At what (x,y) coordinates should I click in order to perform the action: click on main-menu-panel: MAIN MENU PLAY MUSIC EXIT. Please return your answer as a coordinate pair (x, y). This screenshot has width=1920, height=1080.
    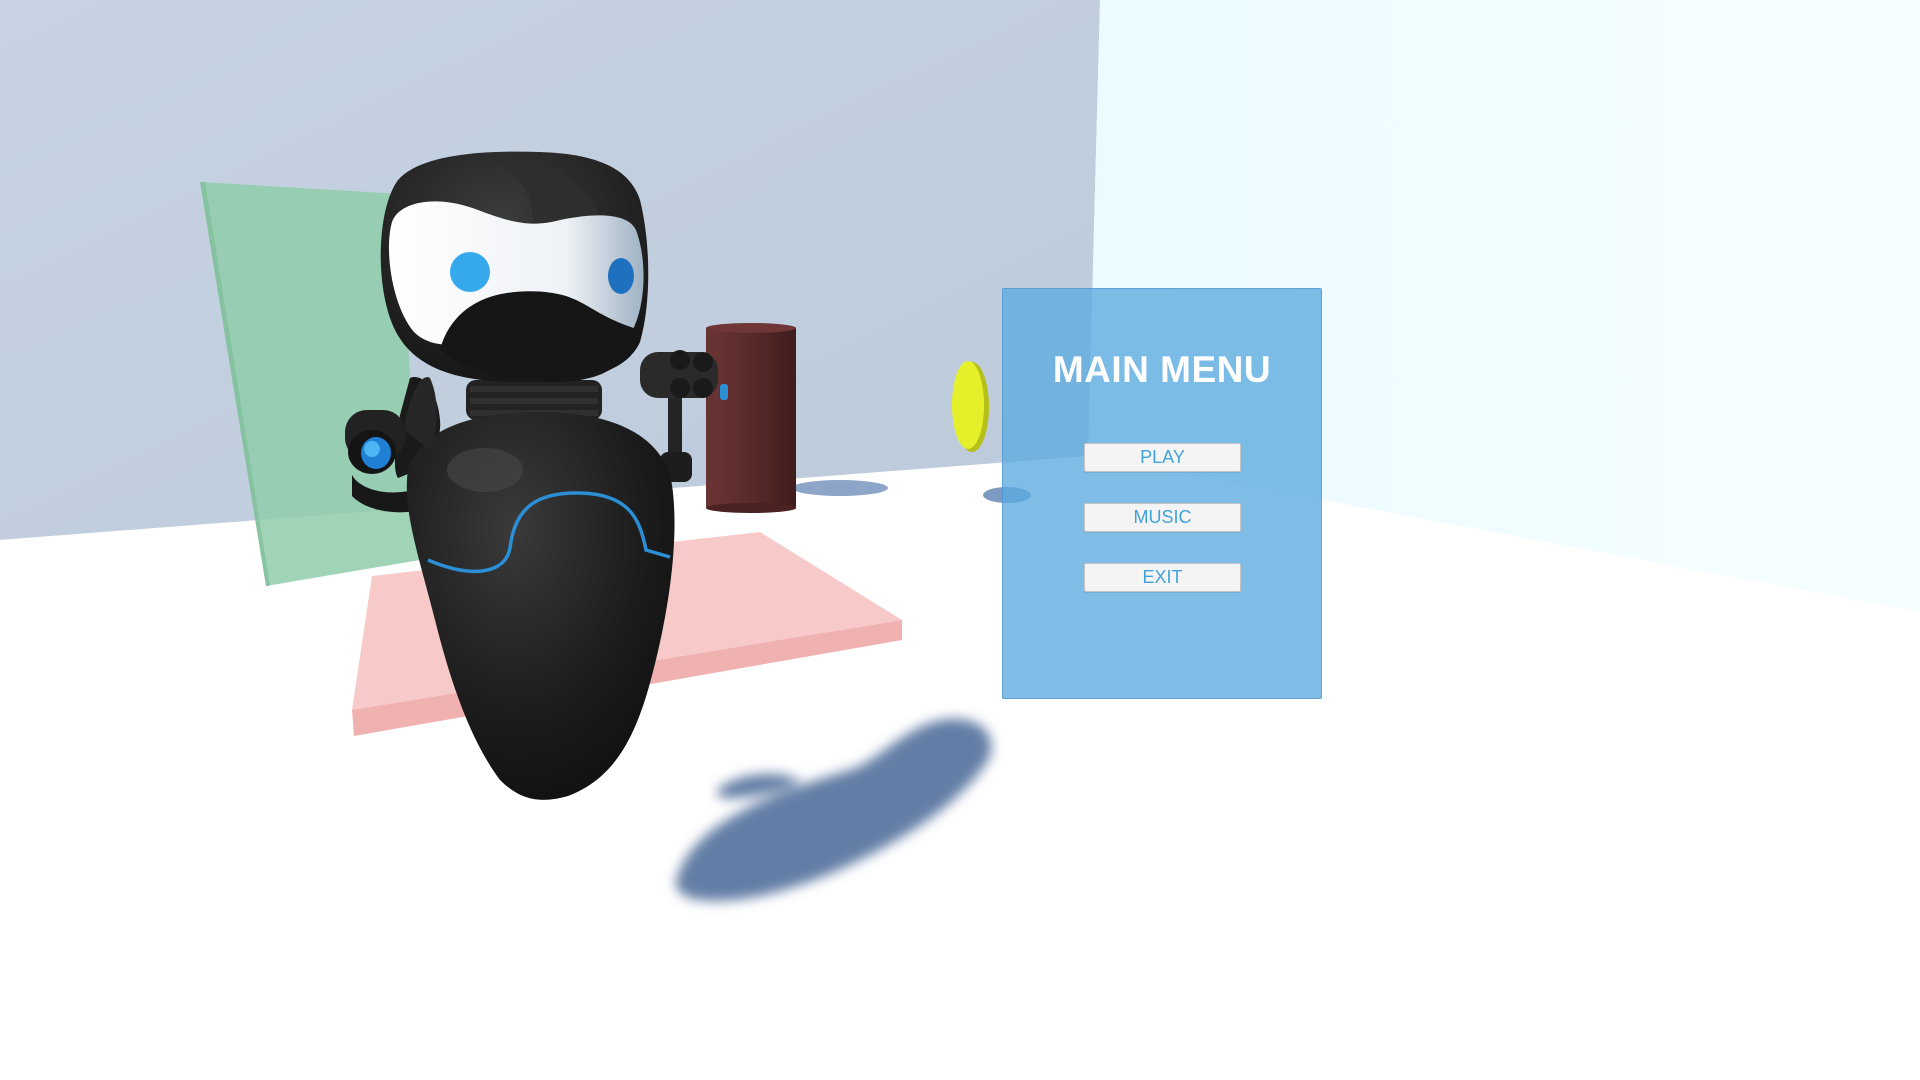
    Looking at the image, I should click on (1162, 493).